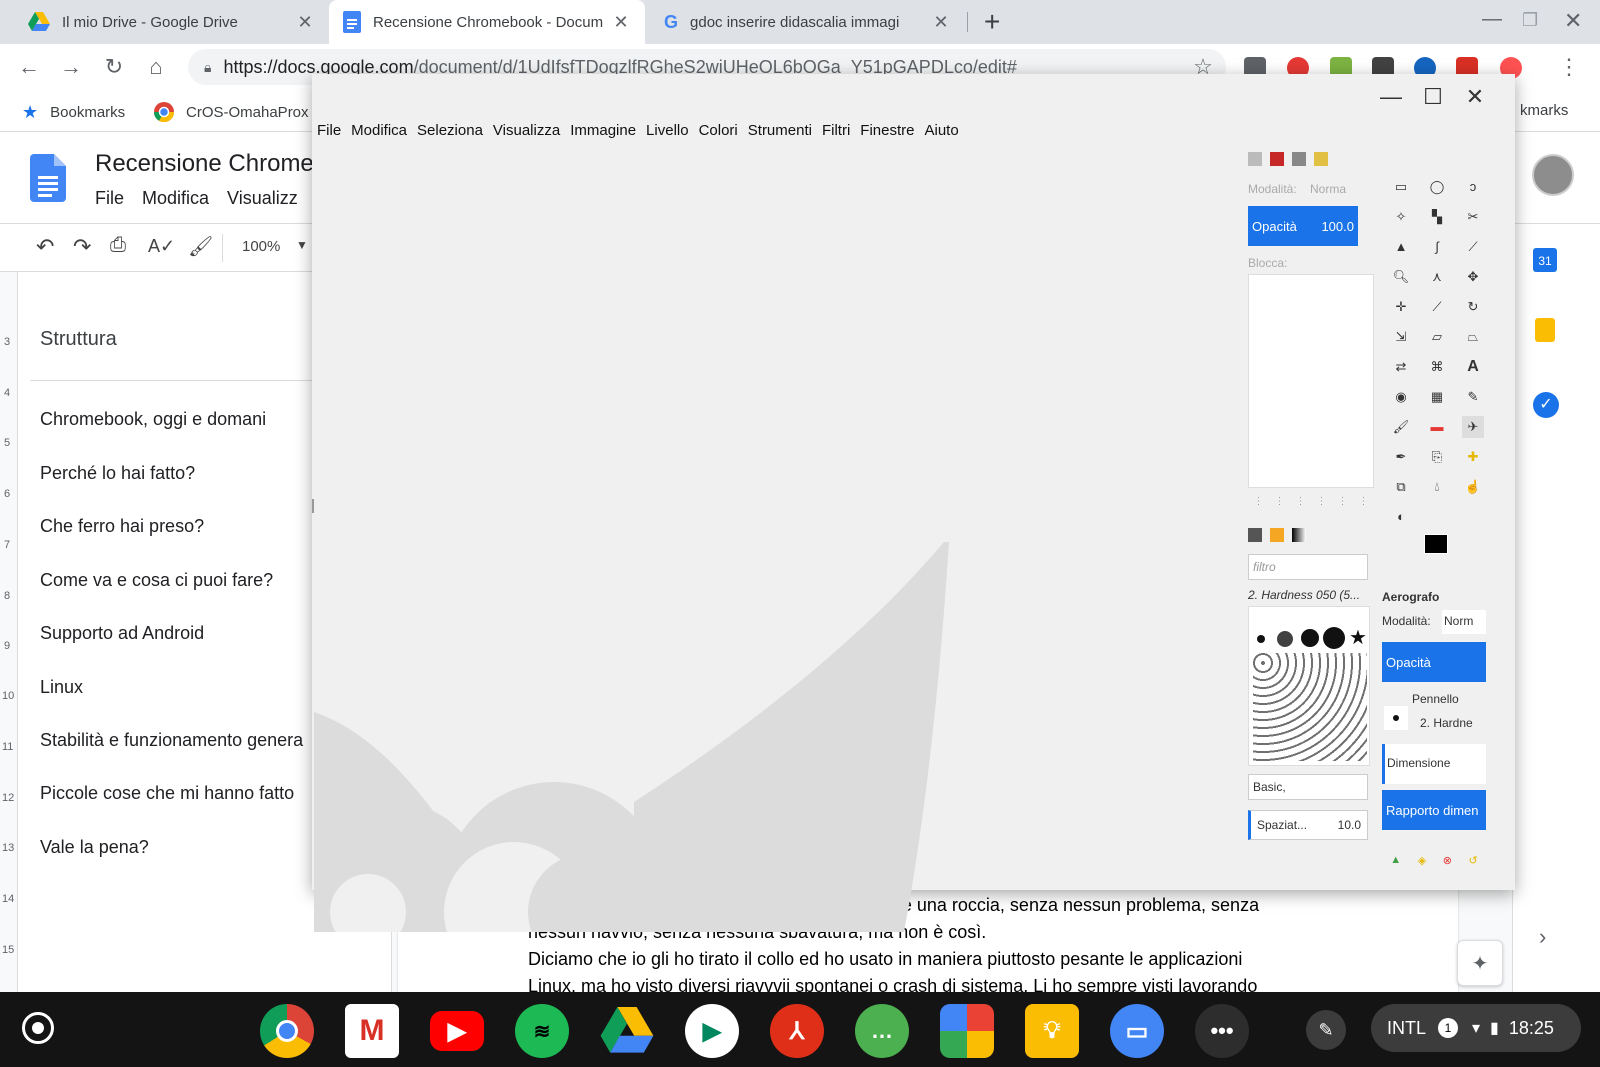 The width and height of the screenshot is (1600, 1067). I want to click on gimp-menu-finestre: Finestre, so click(887, 137).